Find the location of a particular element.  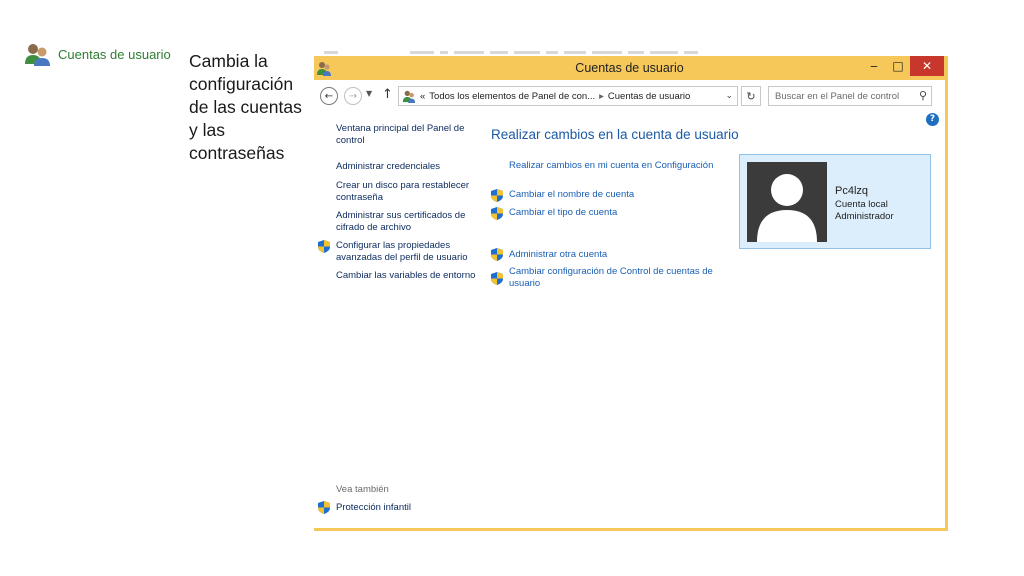

search-icon: ⚲ is located at coordinates (922, 96).